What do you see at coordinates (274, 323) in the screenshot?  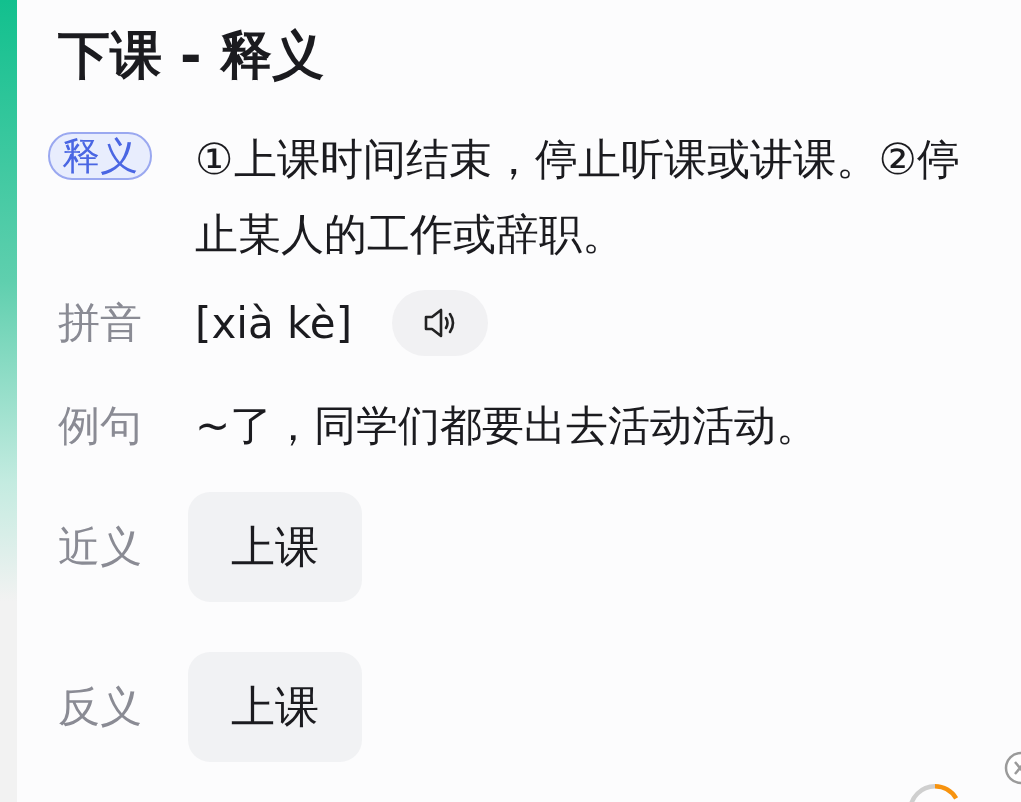 I see `pinyin-text: [xià kè]` at bounding box center [274, 323].